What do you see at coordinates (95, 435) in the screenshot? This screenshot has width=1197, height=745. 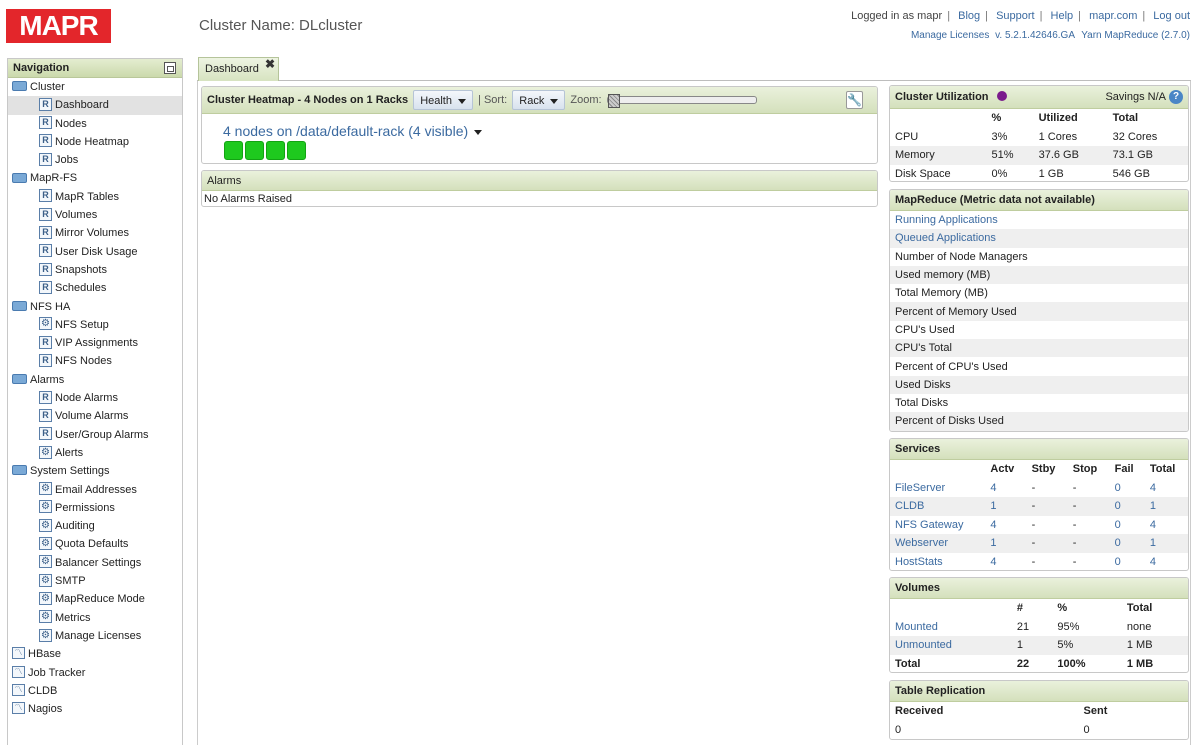 I see `nav-item-user-group-alarms: R User/Group Alarms` at bounding box center [95, 435].